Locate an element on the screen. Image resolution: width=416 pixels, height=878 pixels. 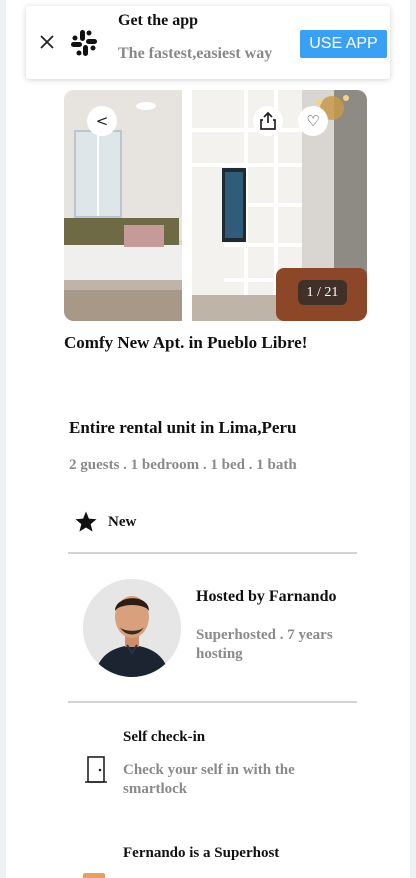
superhost-title: Fernando is a Superhost is located at coordinates (201, 853).